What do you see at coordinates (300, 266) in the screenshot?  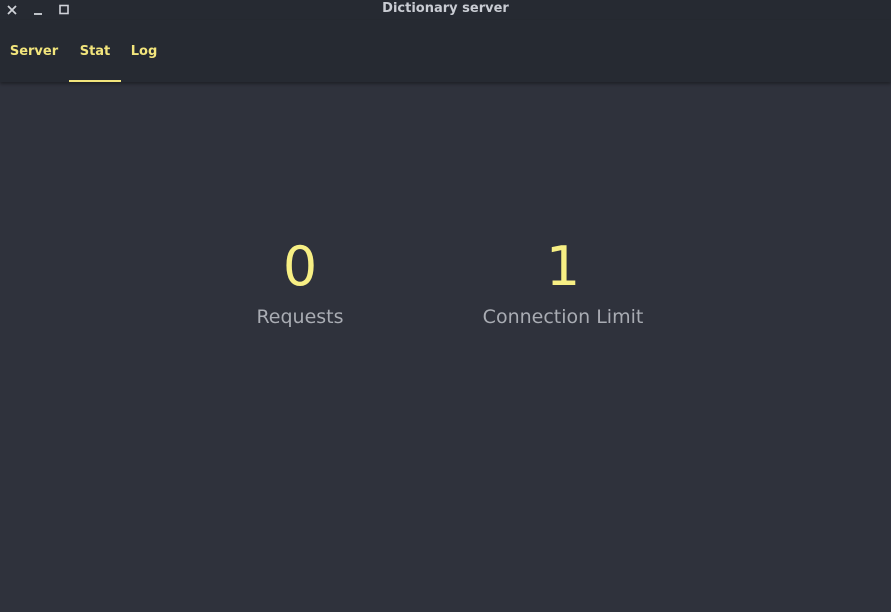 I see `requests-value: 0` at bounding box center [300, 266].